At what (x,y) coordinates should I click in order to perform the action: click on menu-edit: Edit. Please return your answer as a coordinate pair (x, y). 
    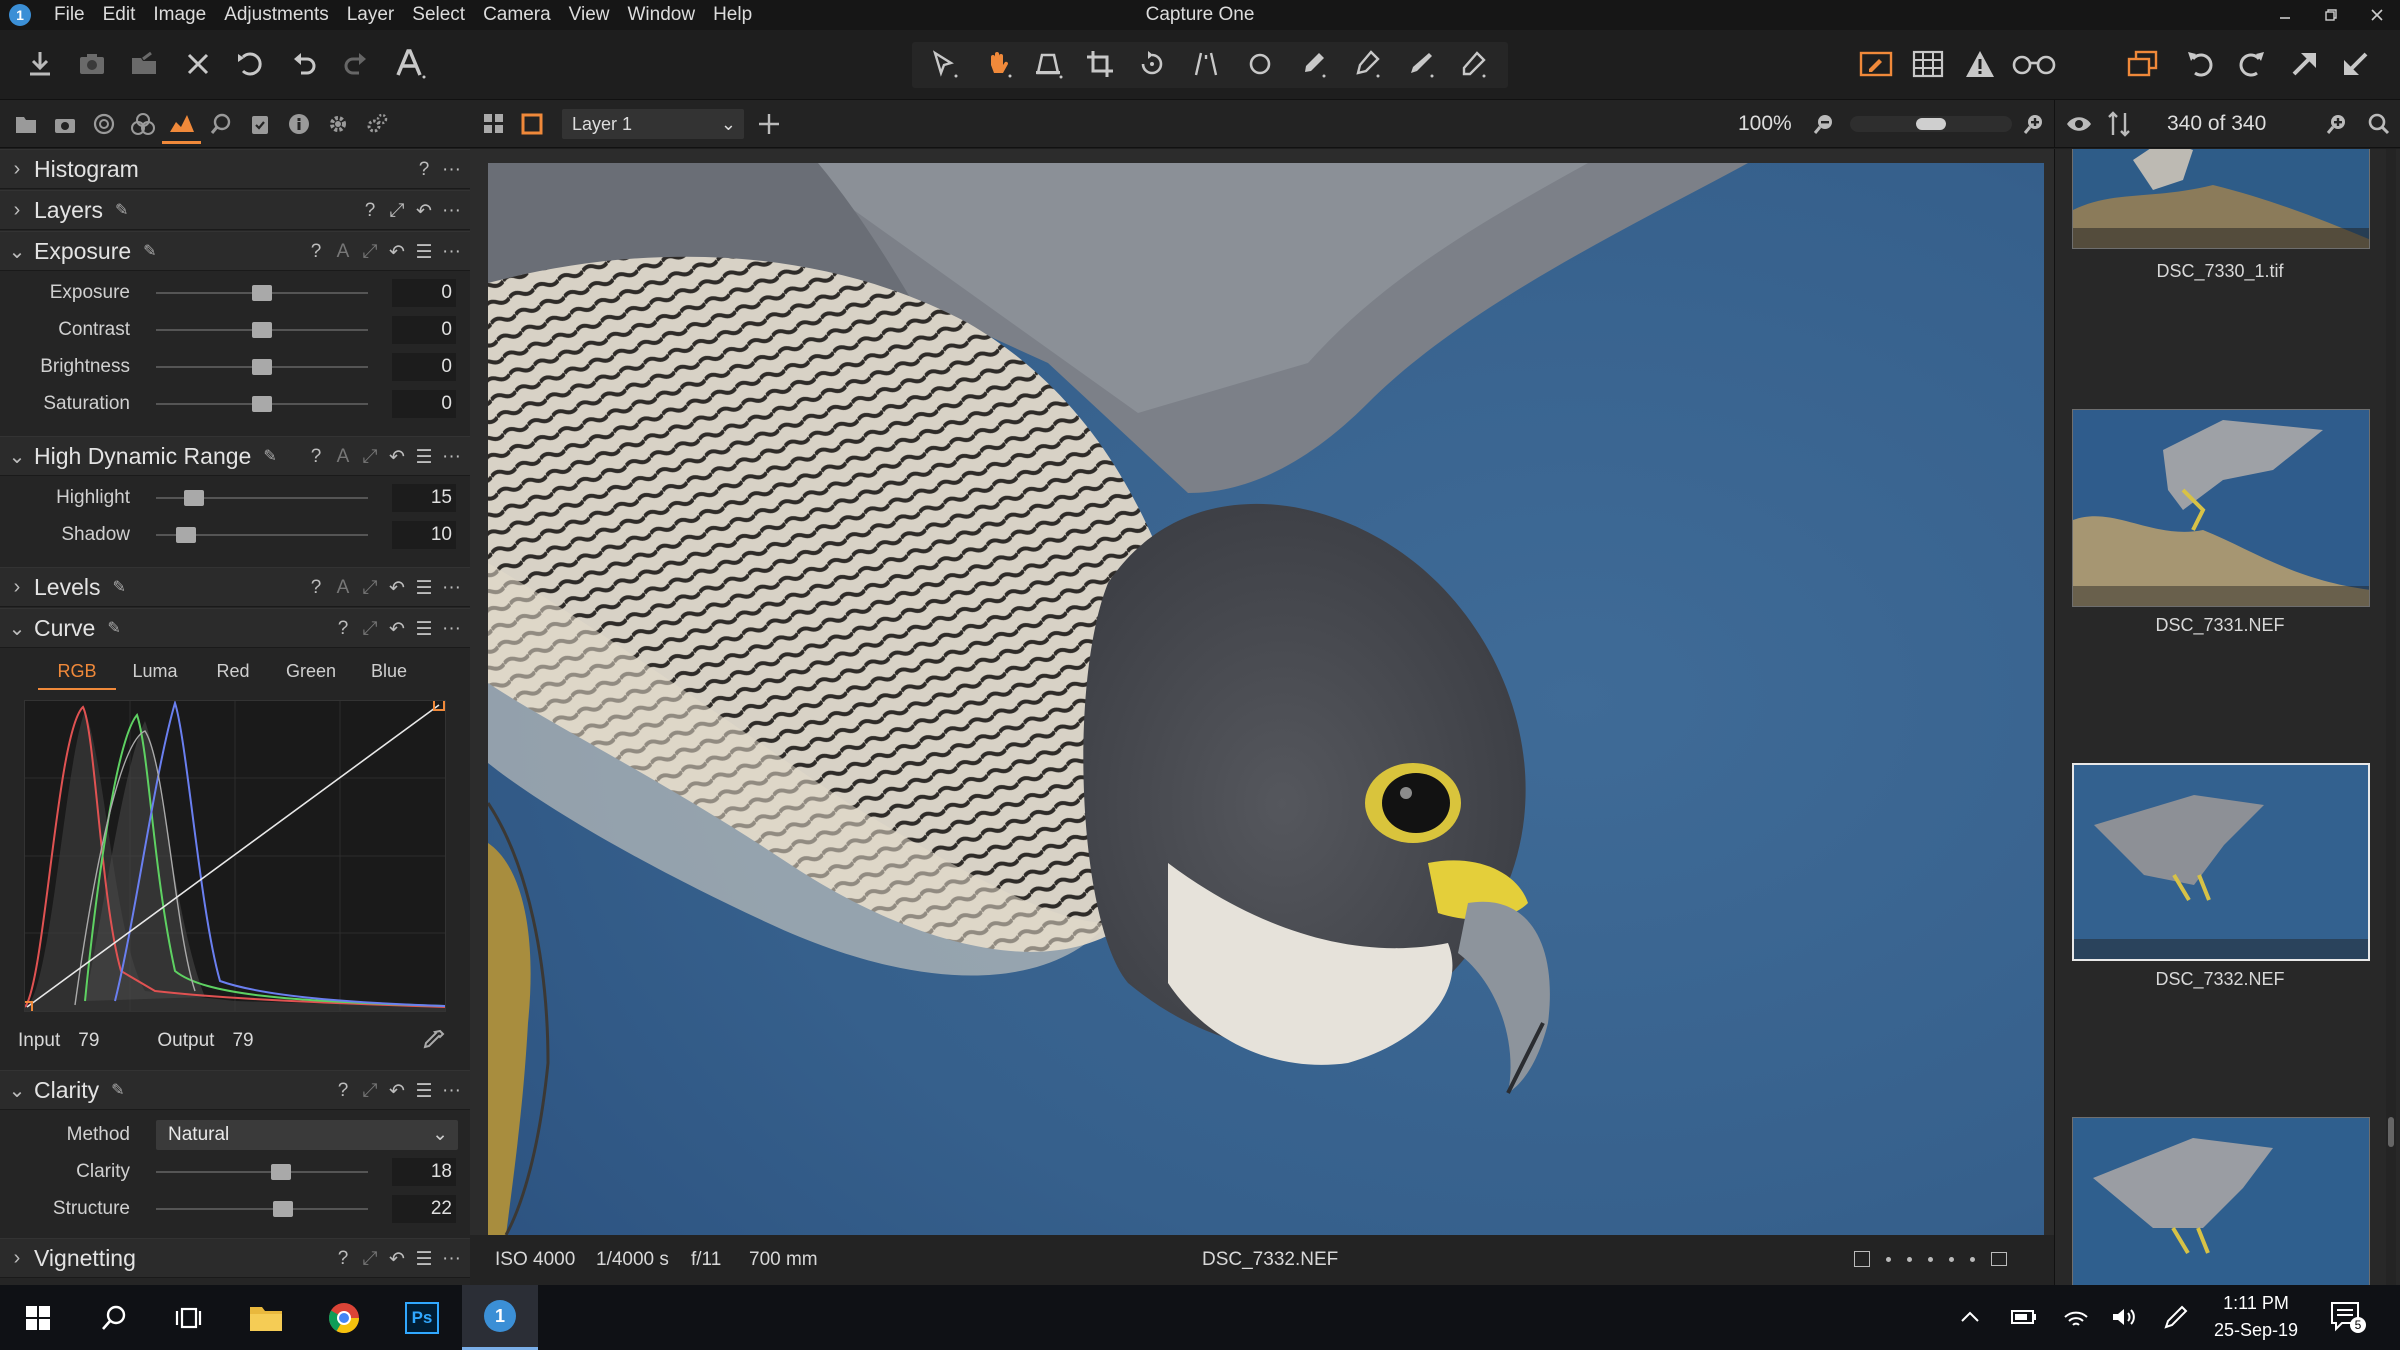
    Looking at the image, I should click on (119, 15).